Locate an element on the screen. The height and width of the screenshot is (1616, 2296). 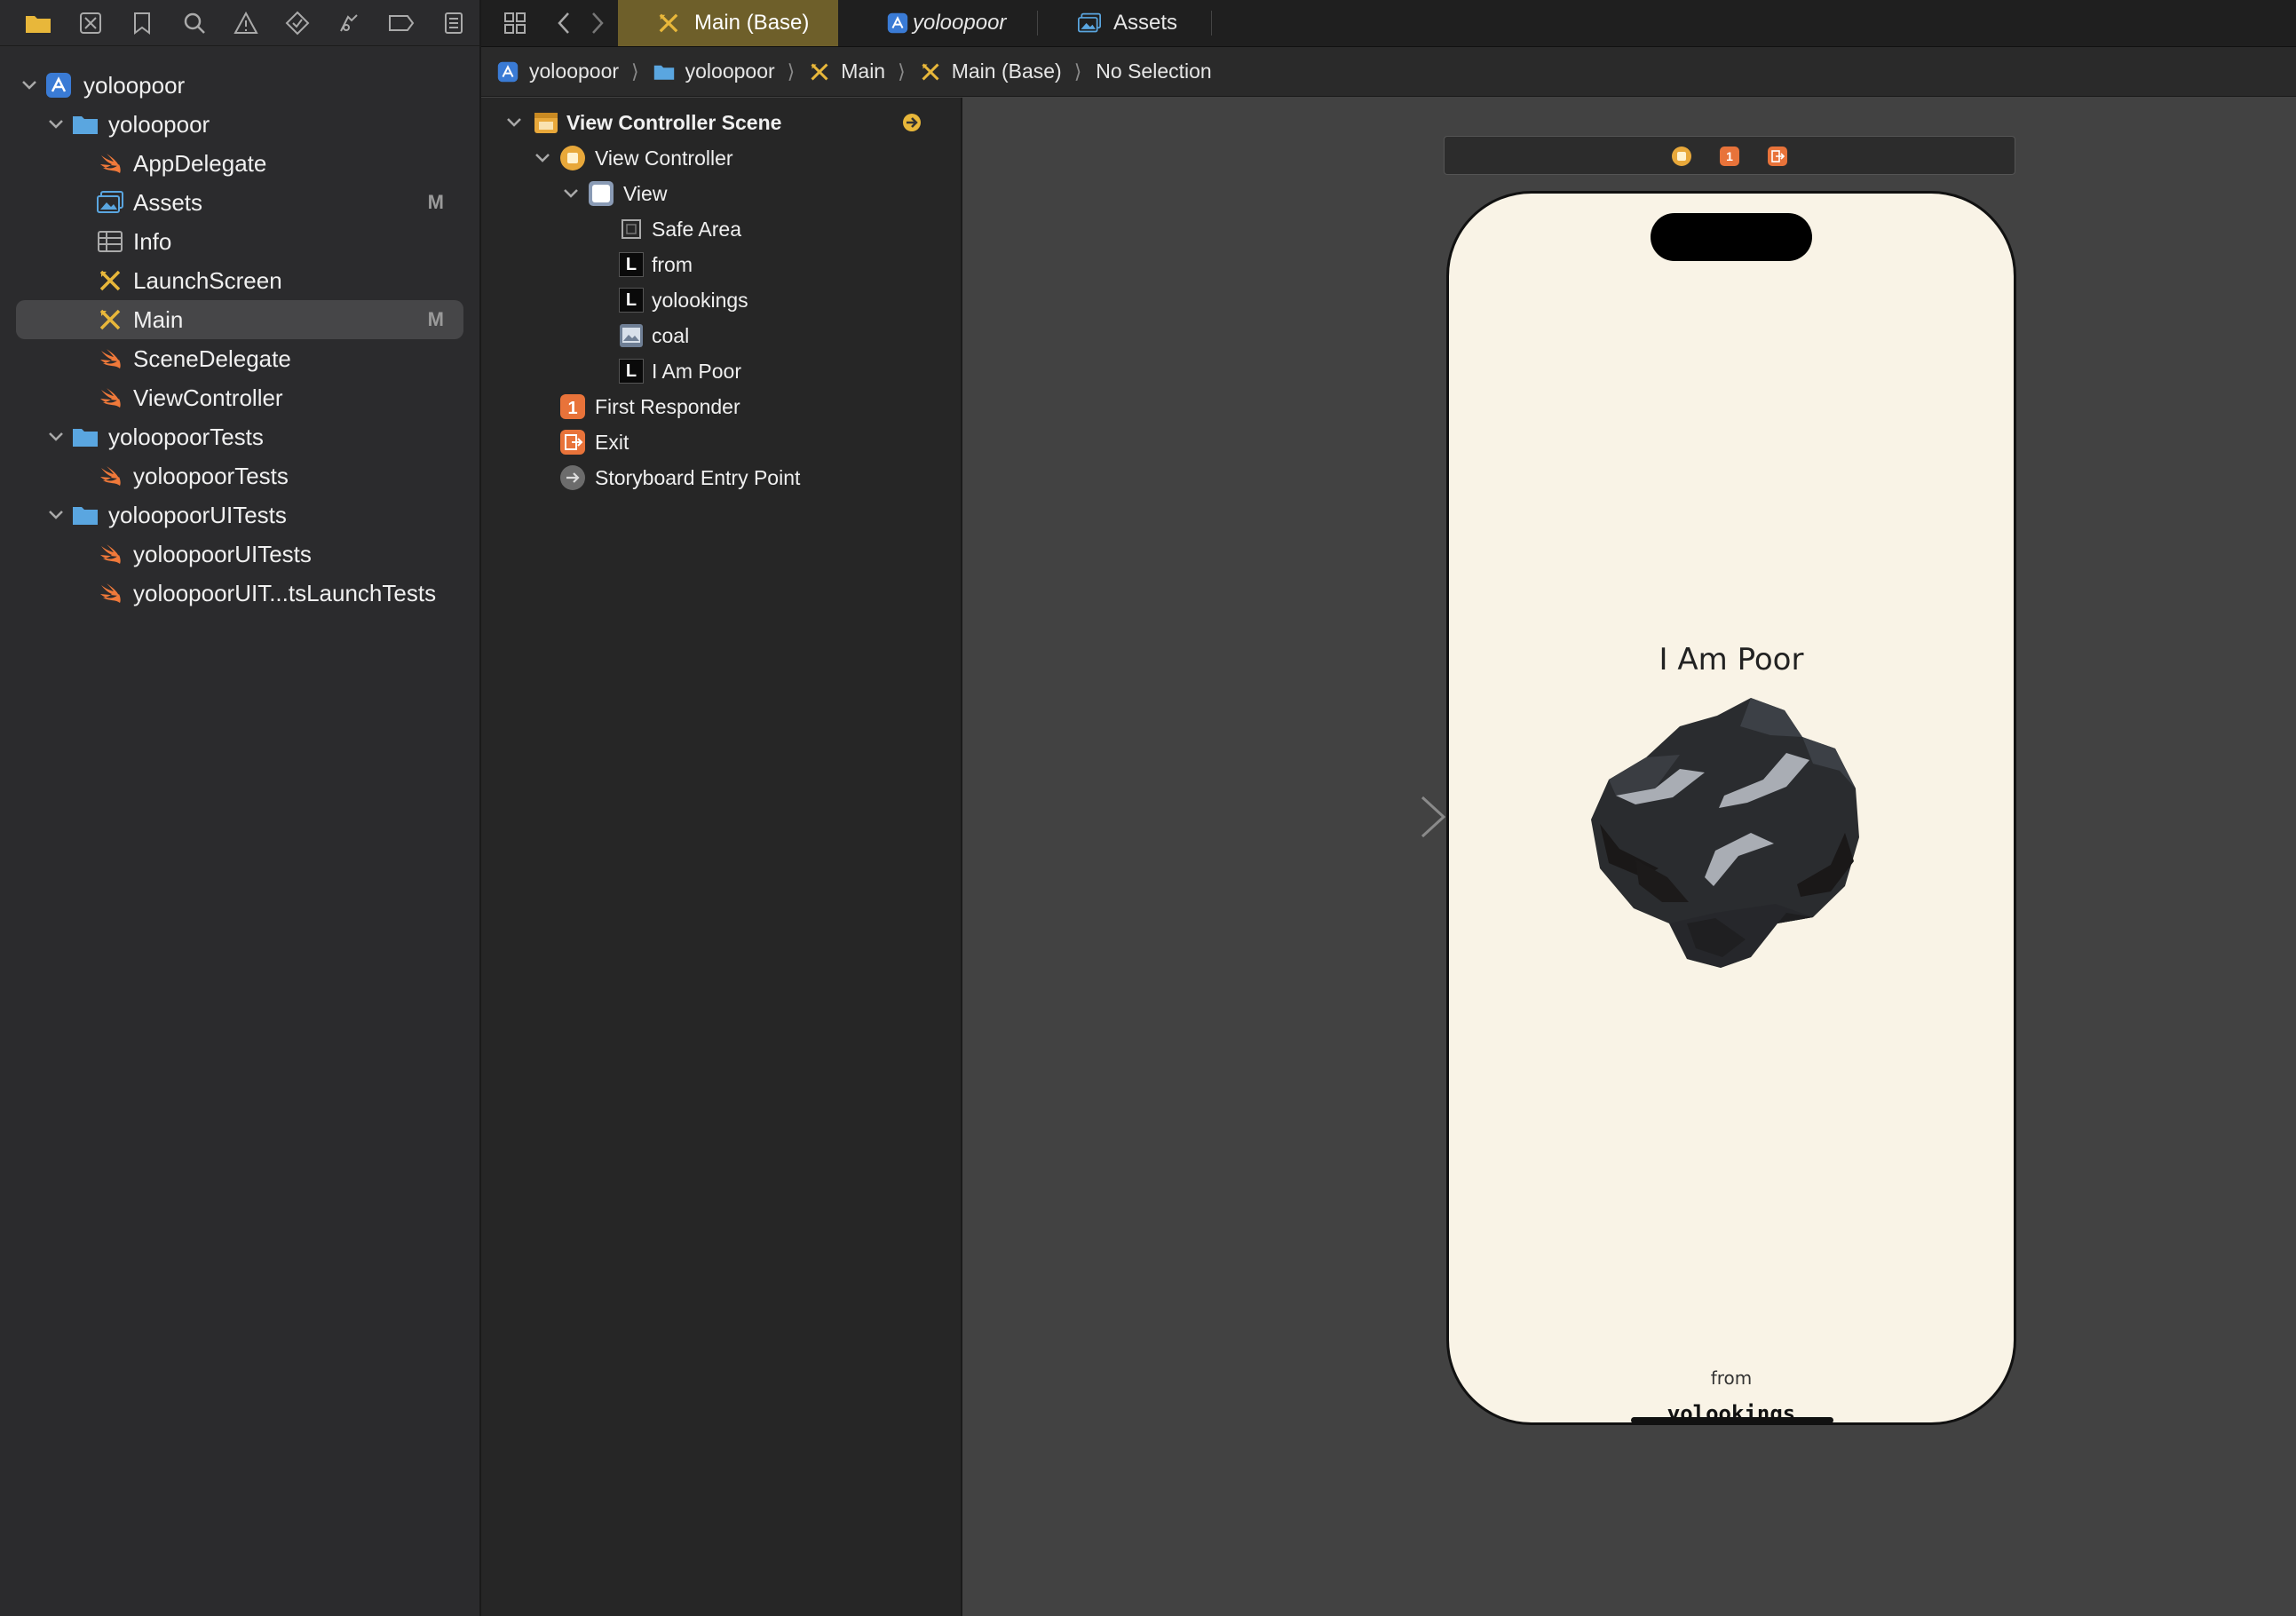
view-controller-icon is located at coordinates (1681, 156).